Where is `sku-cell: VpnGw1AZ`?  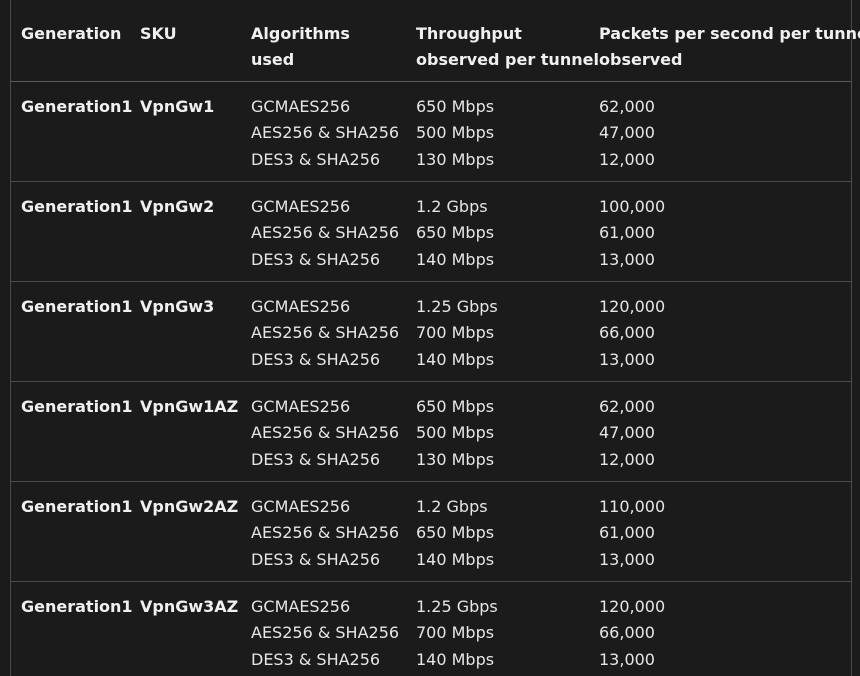 sku-cell: VpnGw1AZ is located at coordinates (189, 407).